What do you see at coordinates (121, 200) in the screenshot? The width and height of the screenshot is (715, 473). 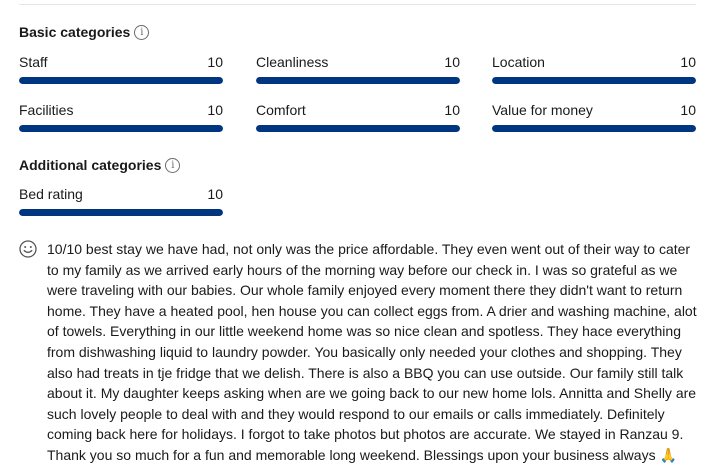 I see `category-bed-rating: Bed rating 10` at bounding box center [121, 200].